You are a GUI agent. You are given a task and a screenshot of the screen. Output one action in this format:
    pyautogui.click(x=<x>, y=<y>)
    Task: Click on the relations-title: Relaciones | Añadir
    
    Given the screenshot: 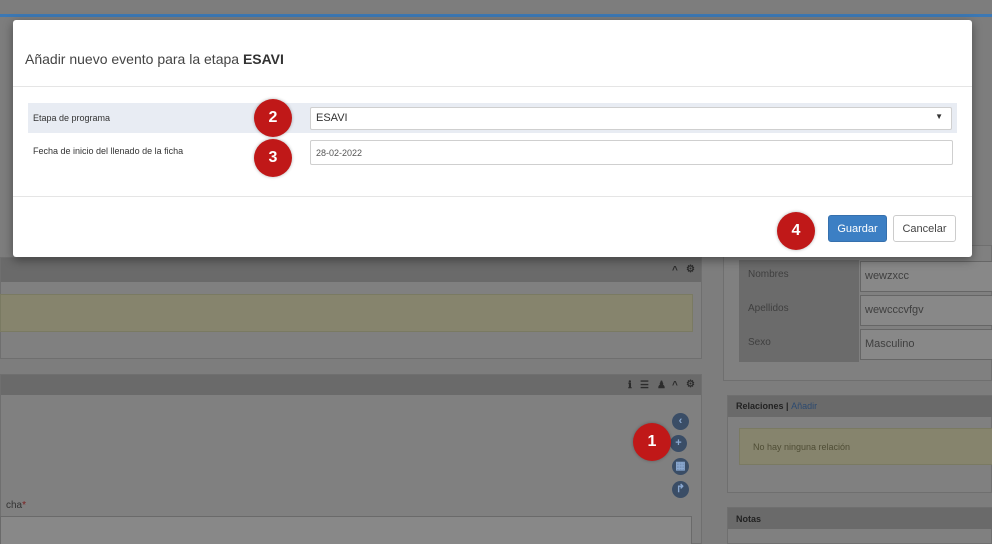 What is the action you would take?
    pyautogui.click(x=777, y=406)
    